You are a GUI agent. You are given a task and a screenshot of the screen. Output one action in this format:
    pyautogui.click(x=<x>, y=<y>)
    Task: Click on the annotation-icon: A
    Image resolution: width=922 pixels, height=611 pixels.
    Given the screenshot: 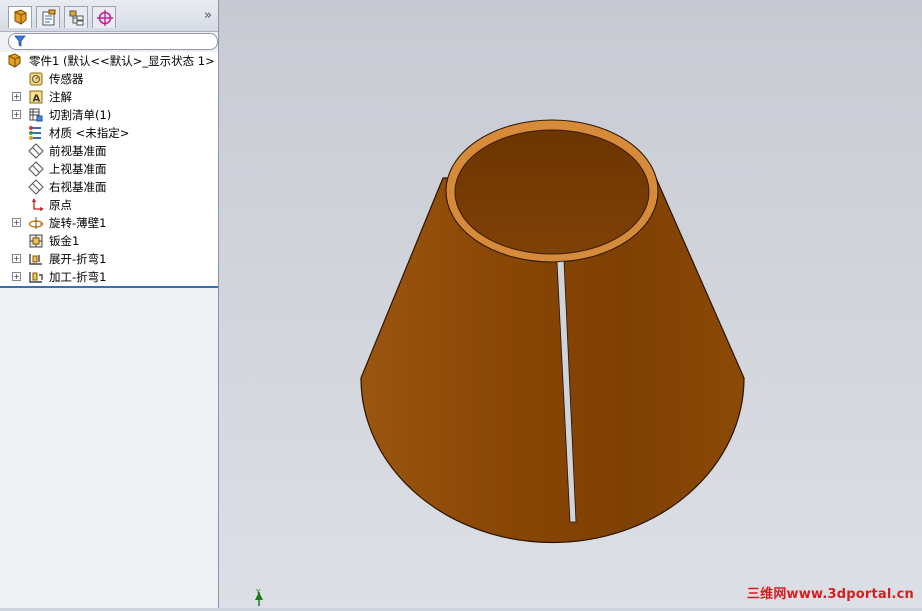 What is the action you would take?
    pyautogui.click(x=36, y=97)
    